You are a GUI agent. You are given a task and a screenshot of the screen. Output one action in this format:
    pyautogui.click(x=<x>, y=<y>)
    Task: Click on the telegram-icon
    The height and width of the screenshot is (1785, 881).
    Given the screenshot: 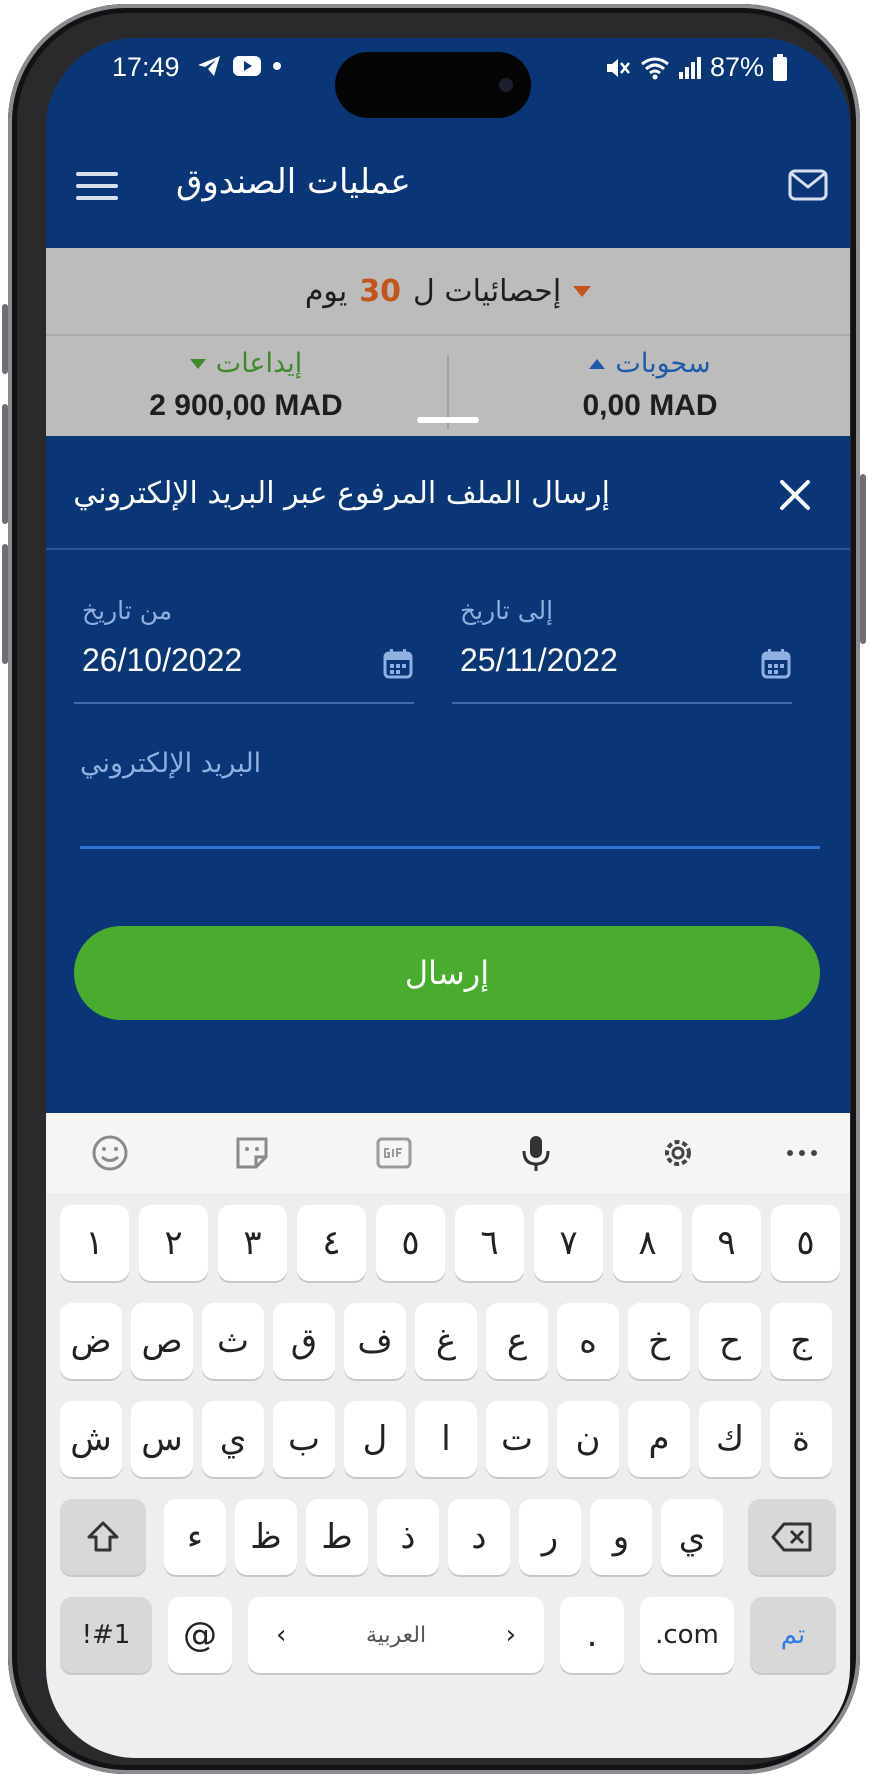 What is the action you would take?
    pyautogui.click(x=209, y=66)
    